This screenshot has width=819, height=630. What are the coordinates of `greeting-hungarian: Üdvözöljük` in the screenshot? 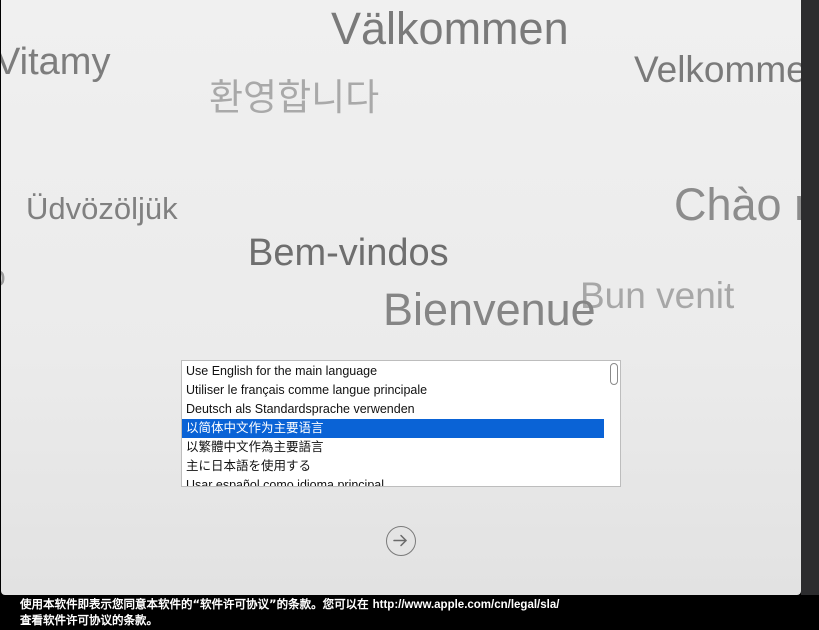 It's located at (102, 208).